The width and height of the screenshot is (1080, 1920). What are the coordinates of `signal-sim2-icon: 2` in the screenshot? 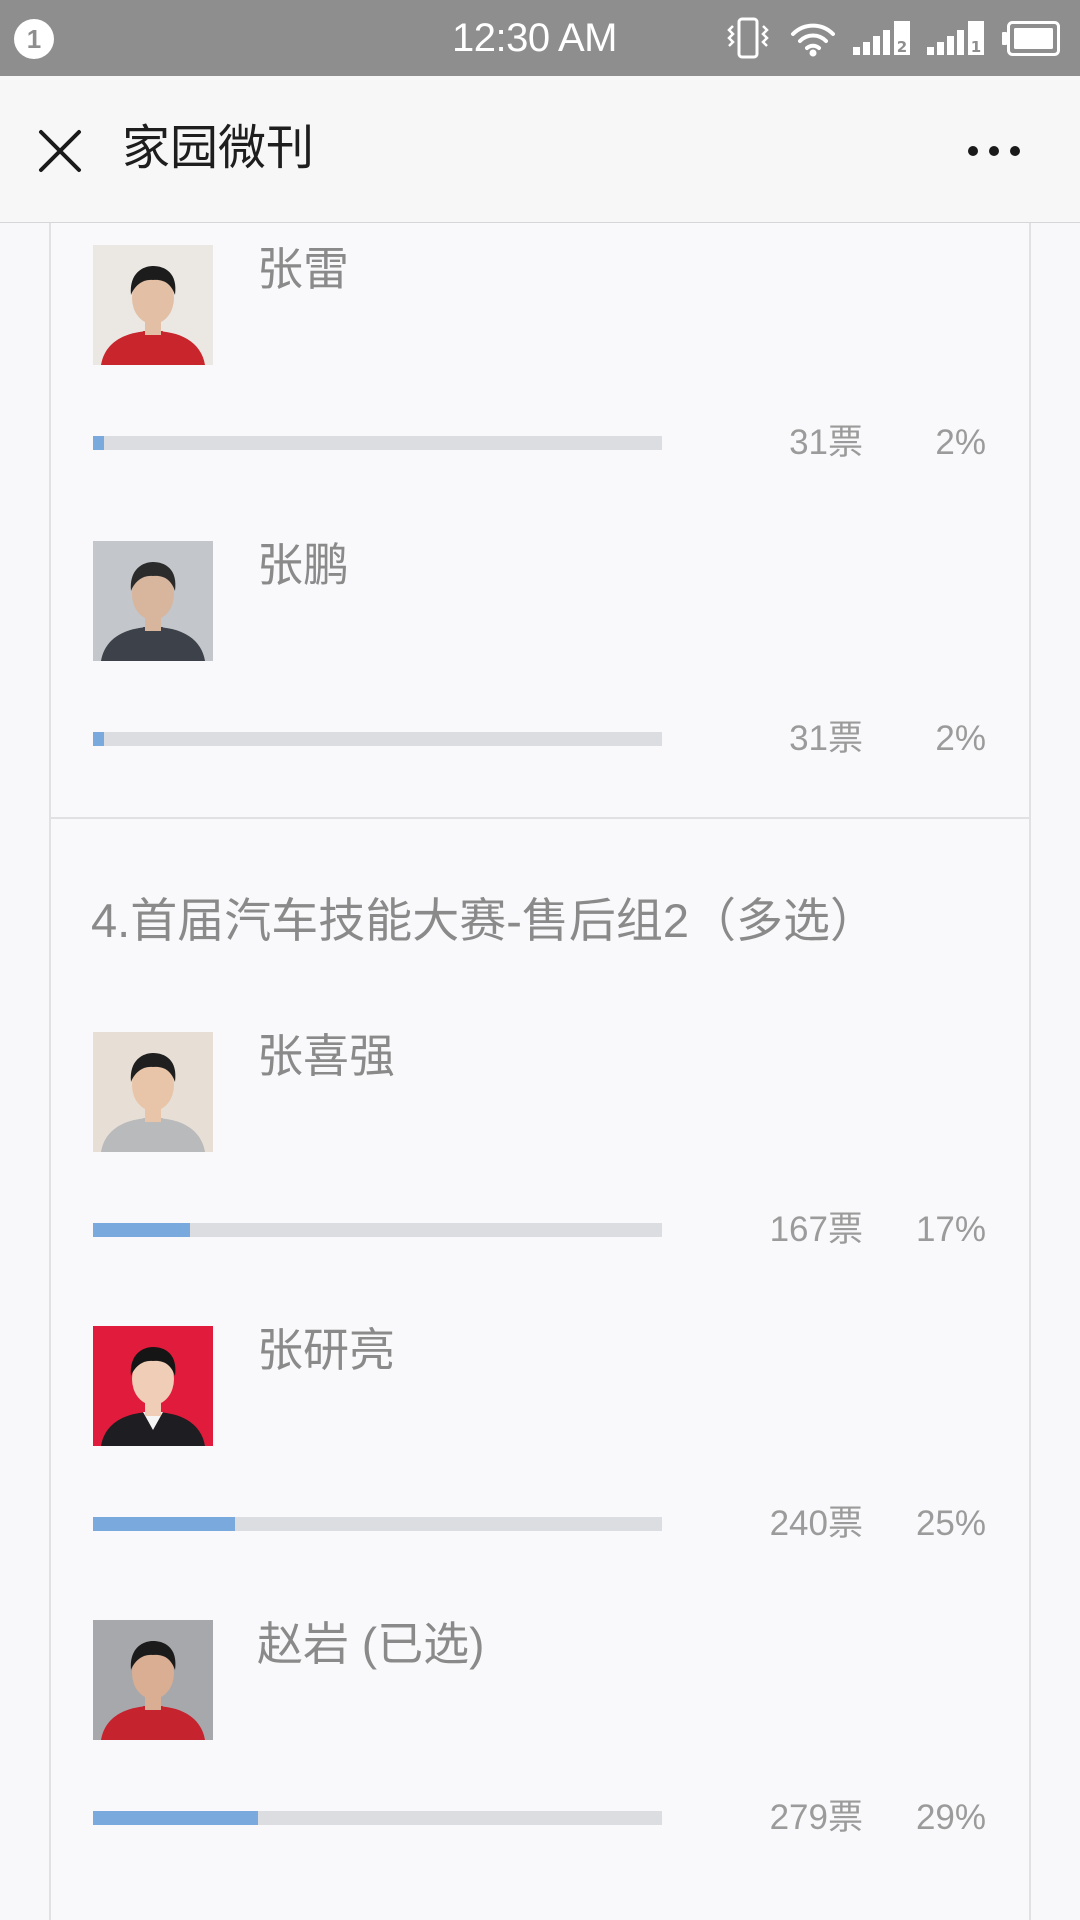 It's located at (881, 38).